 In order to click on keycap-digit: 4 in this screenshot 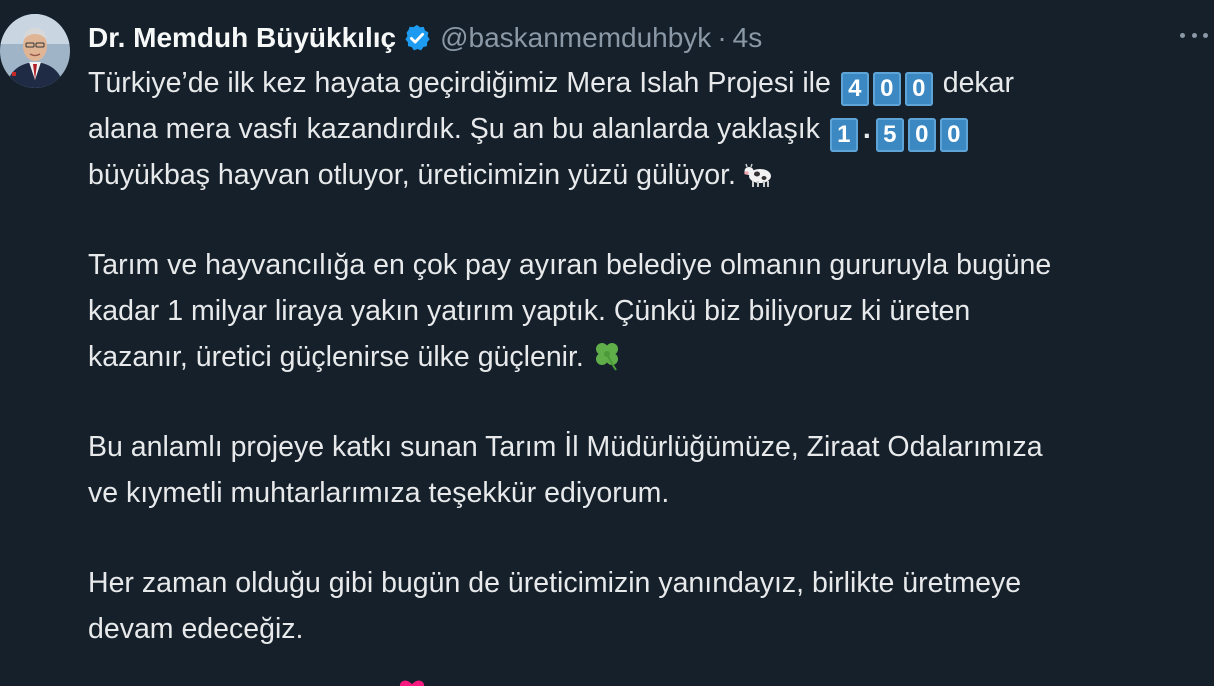, I will do `click(854, 89)`.